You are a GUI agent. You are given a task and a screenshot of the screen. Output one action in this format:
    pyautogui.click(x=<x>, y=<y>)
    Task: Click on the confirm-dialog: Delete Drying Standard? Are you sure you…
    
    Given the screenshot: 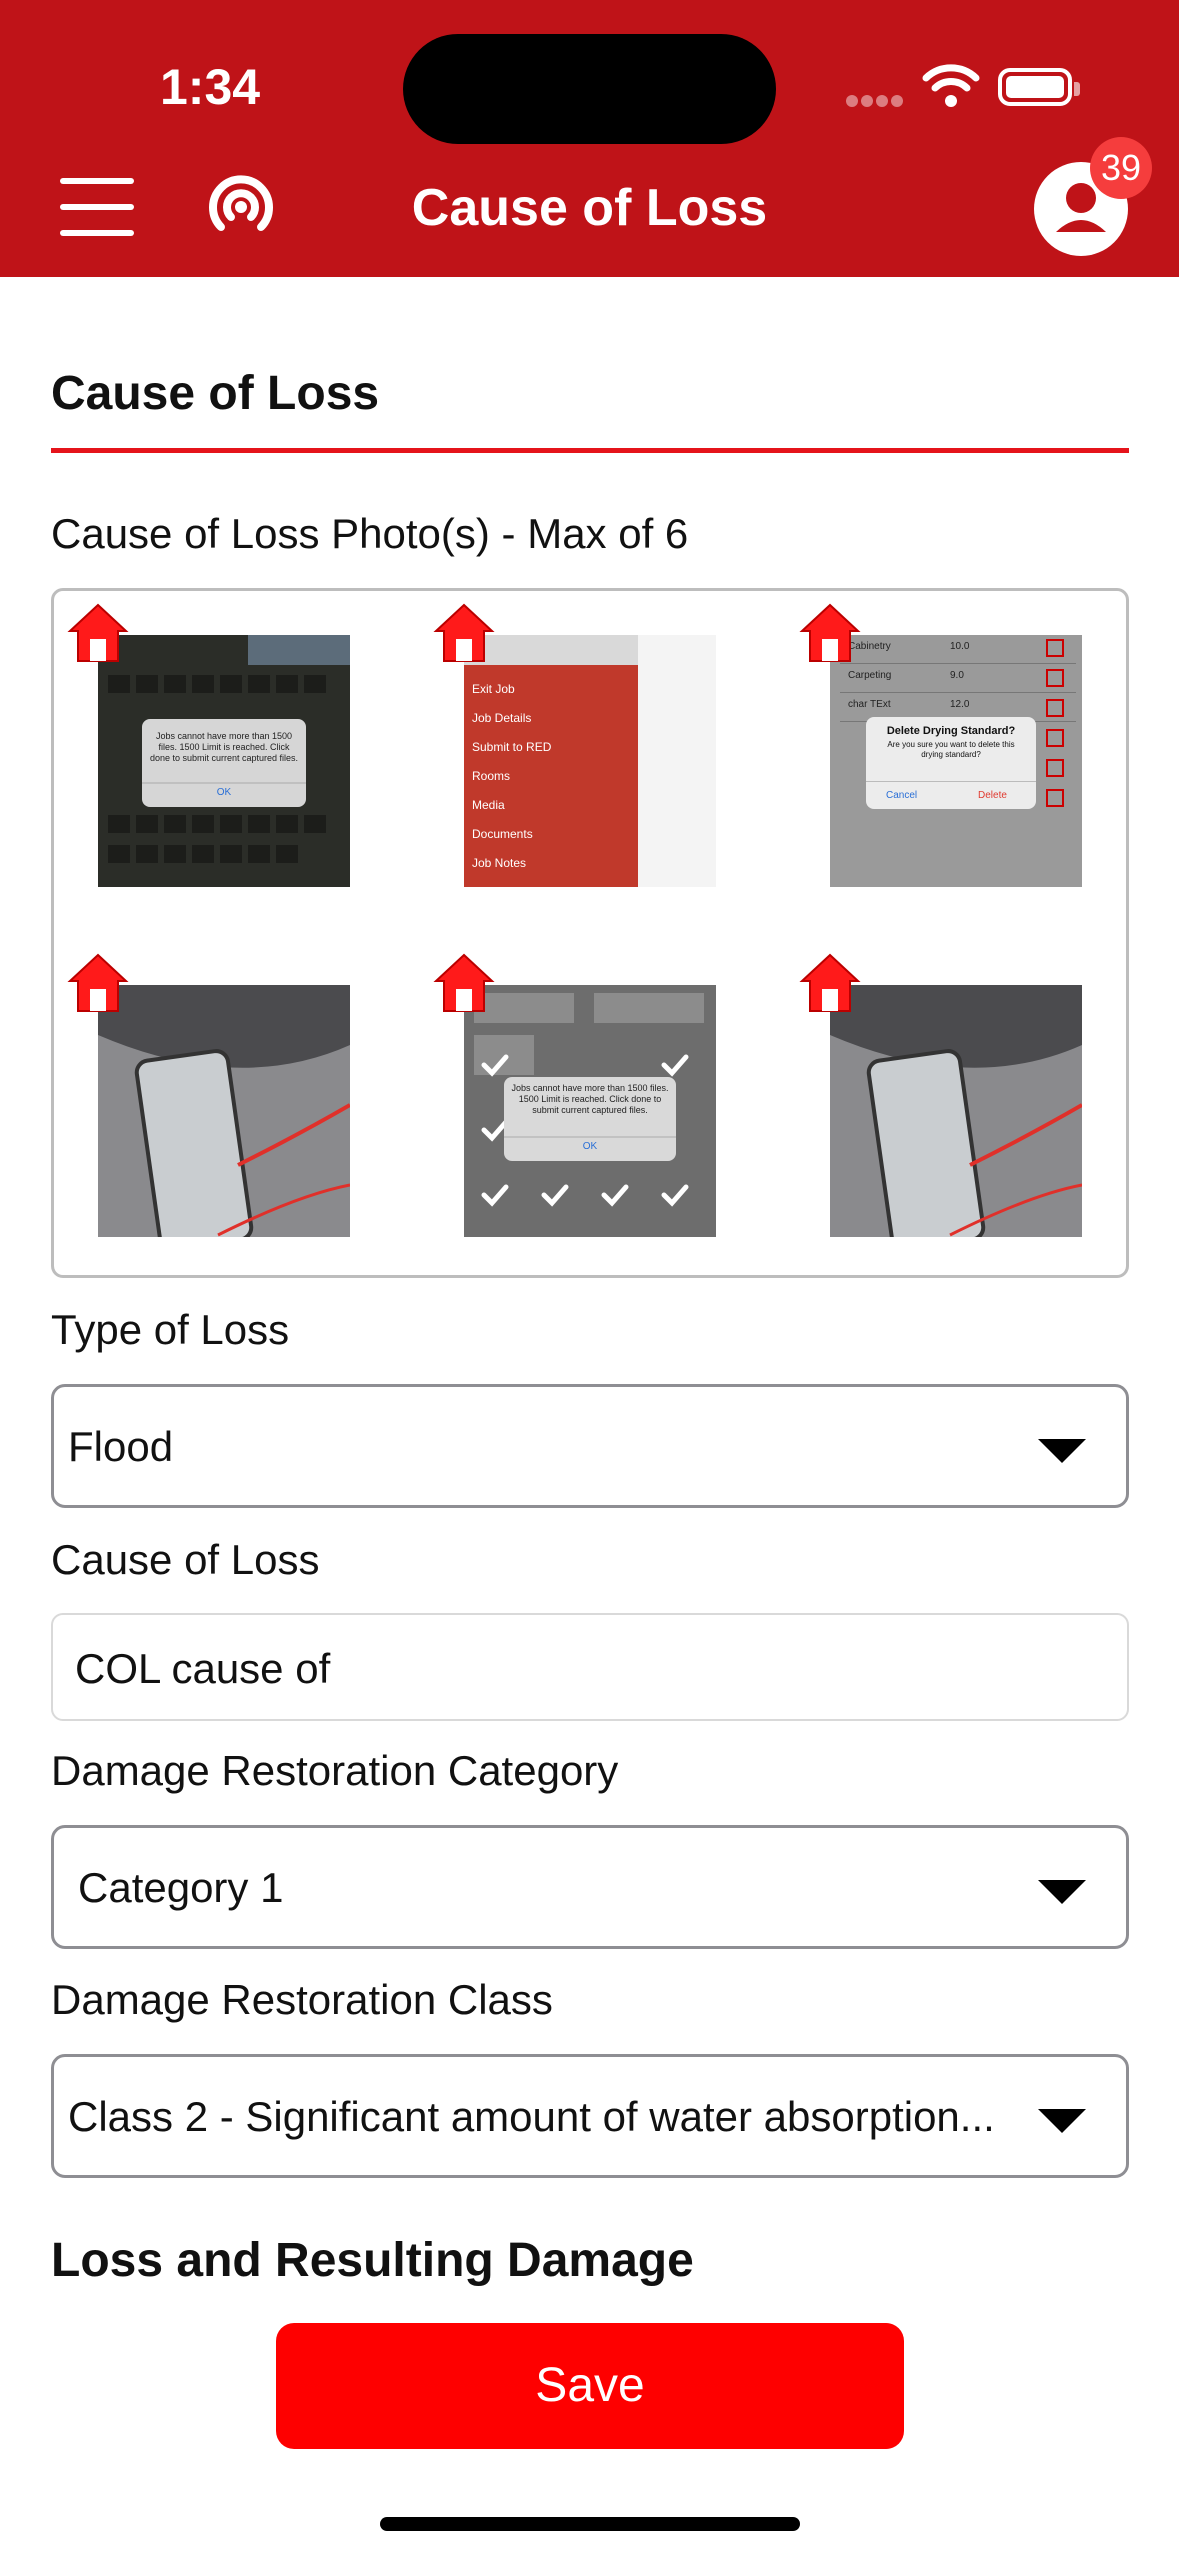 What is the action you would take?
    pyautogui.click(x=951, y=763)
    